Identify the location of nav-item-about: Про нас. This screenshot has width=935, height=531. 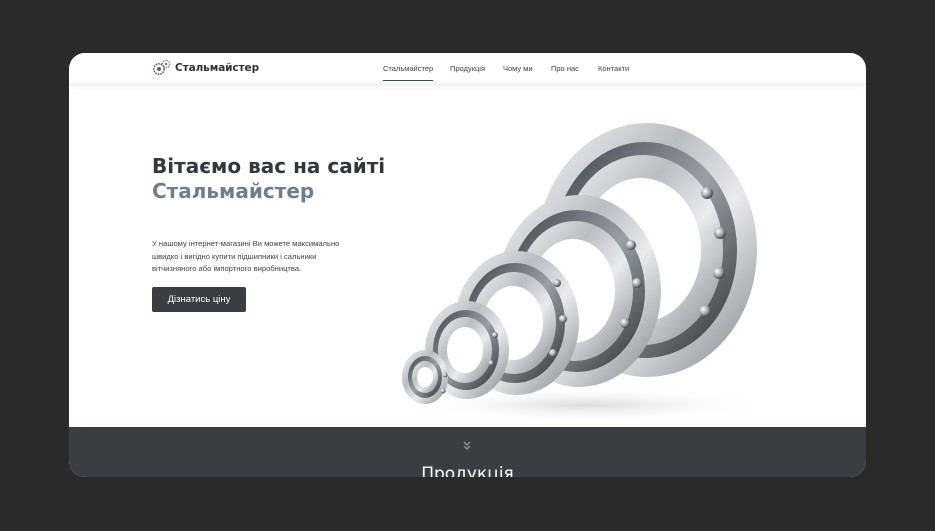
(565, 68).